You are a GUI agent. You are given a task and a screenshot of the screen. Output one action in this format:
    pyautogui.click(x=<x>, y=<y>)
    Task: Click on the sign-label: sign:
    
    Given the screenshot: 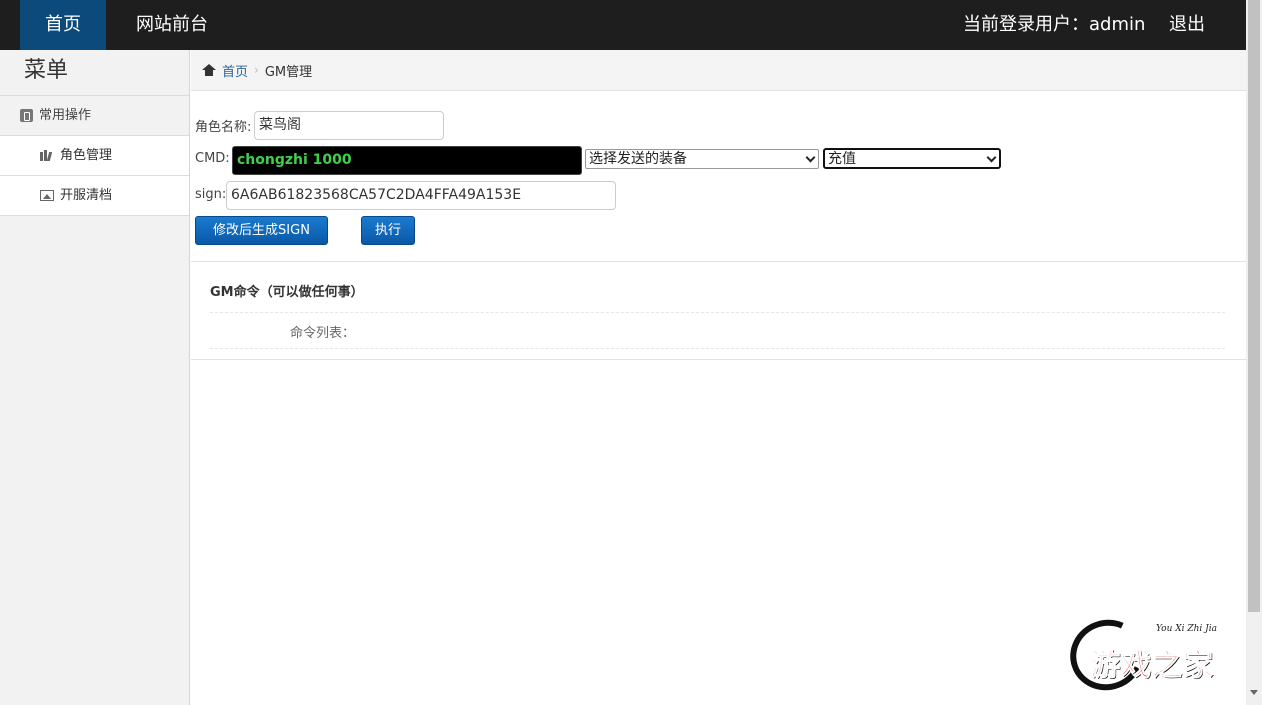 What is the action you would take?
    pyautogui.click(x=211, y=194)
    